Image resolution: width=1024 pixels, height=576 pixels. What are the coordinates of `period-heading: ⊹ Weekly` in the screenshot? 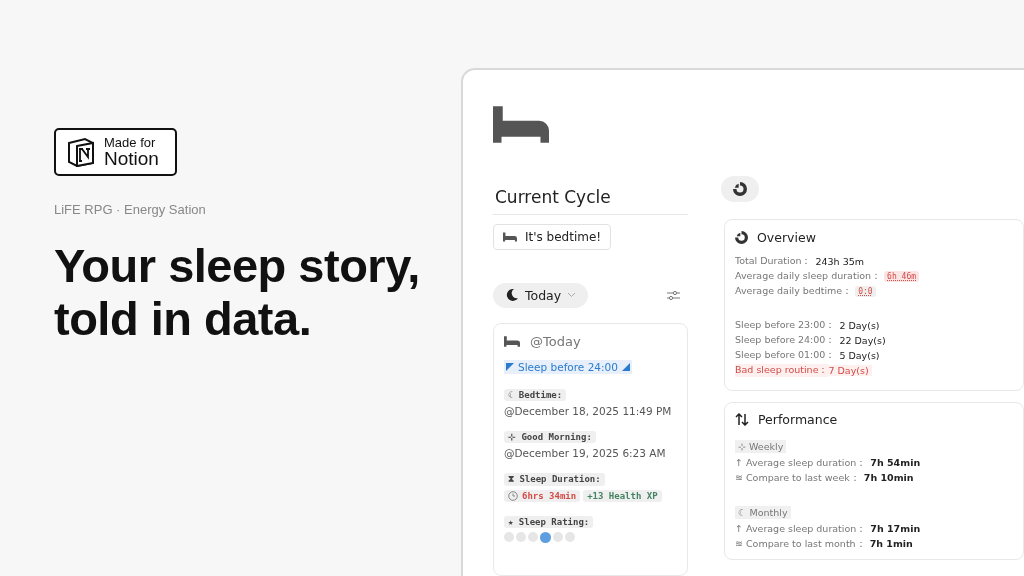 It's located at (761, 446).